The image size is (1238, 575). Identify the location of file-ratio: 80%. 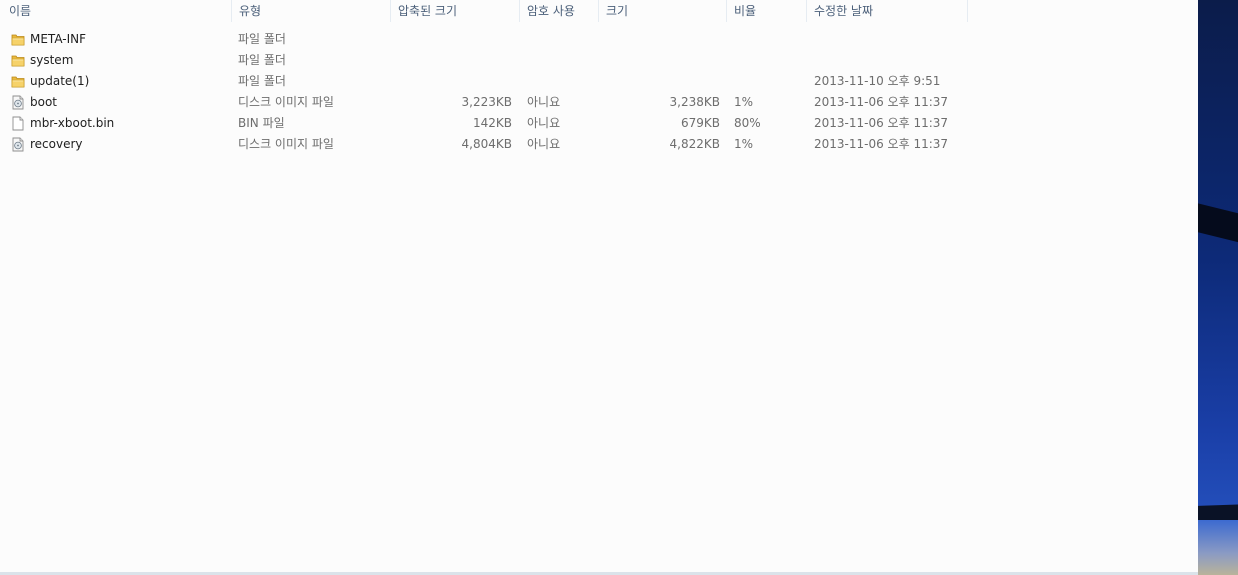
(747, 123).